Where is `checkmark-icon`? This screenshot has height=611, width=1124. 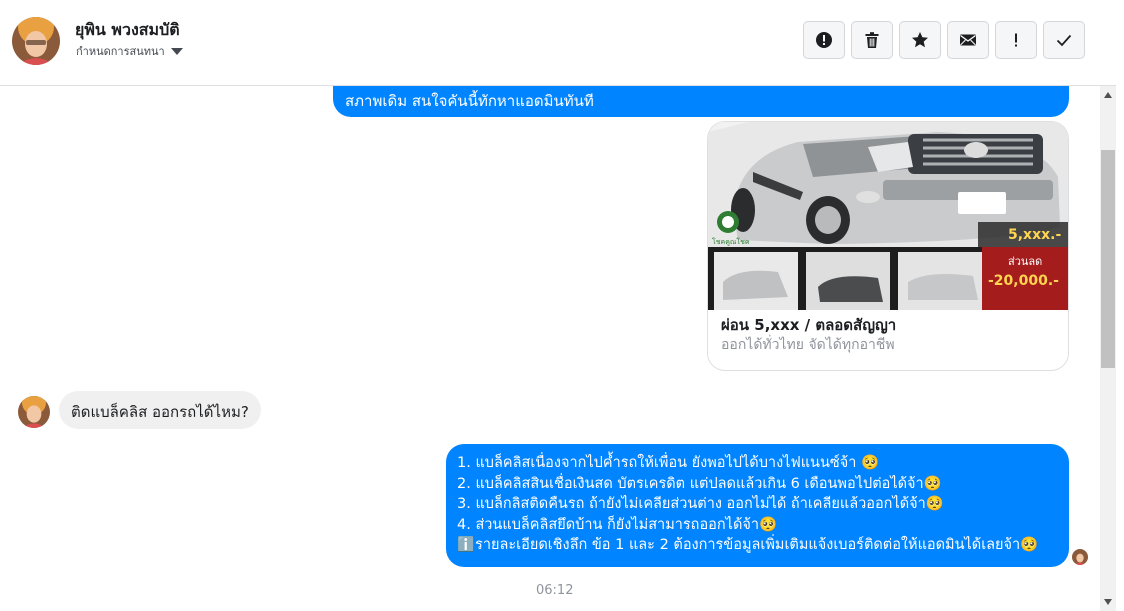
checkmark-icon is located at coordinates (1064, 40).